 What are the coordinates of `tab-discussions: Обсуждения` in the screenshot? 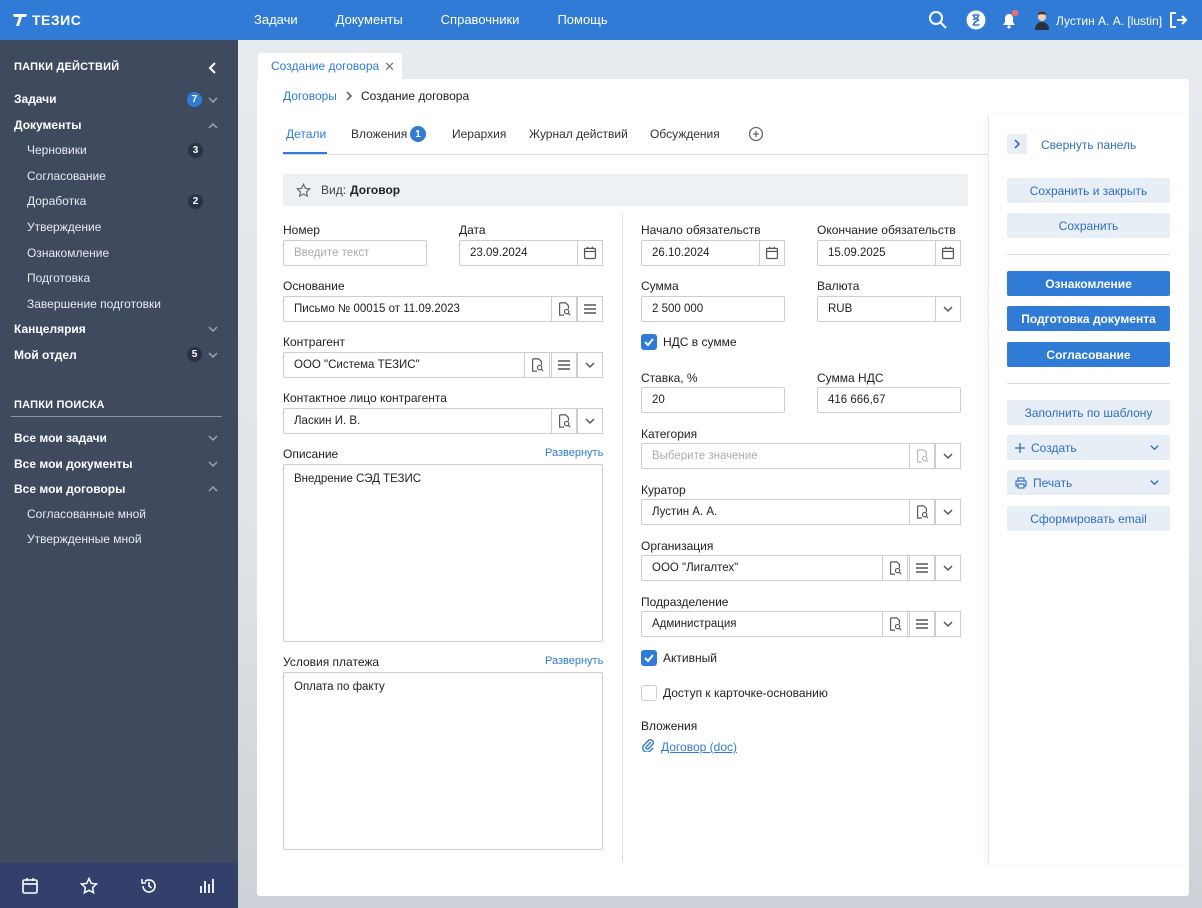 It's located at (685, 134).